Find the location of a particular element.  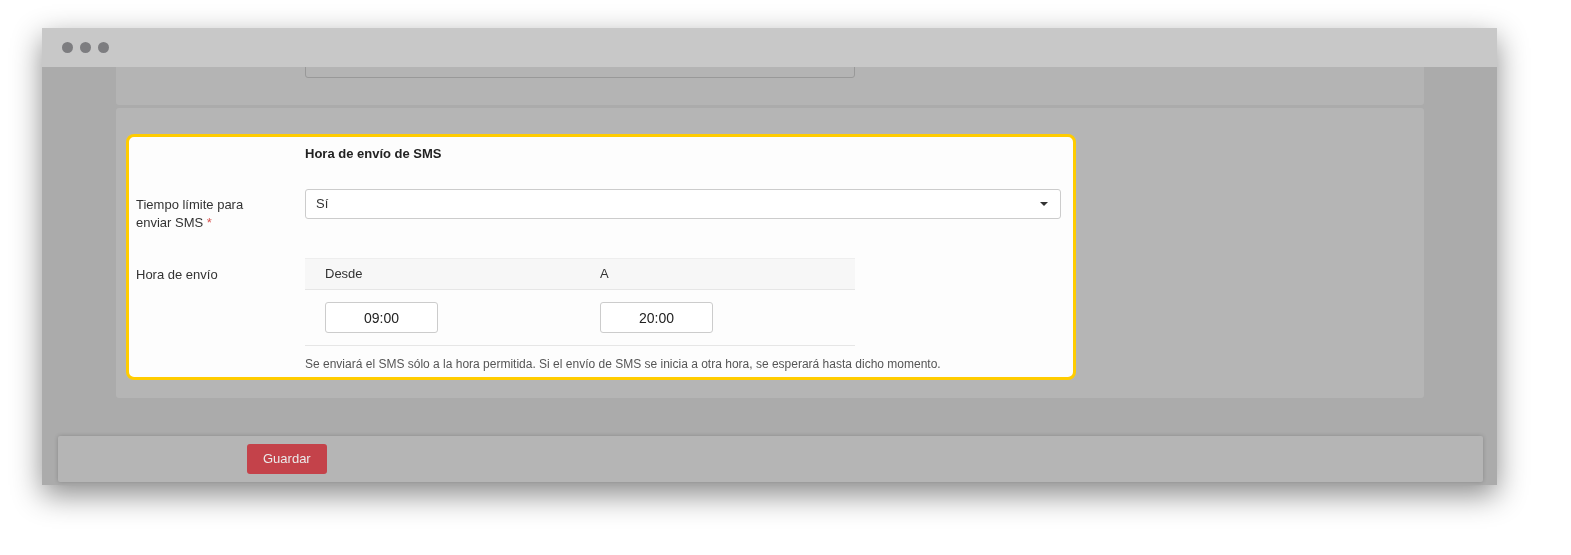

field-label: Tiempo límite para enviar SMS * is located at coordinates (190, 214).